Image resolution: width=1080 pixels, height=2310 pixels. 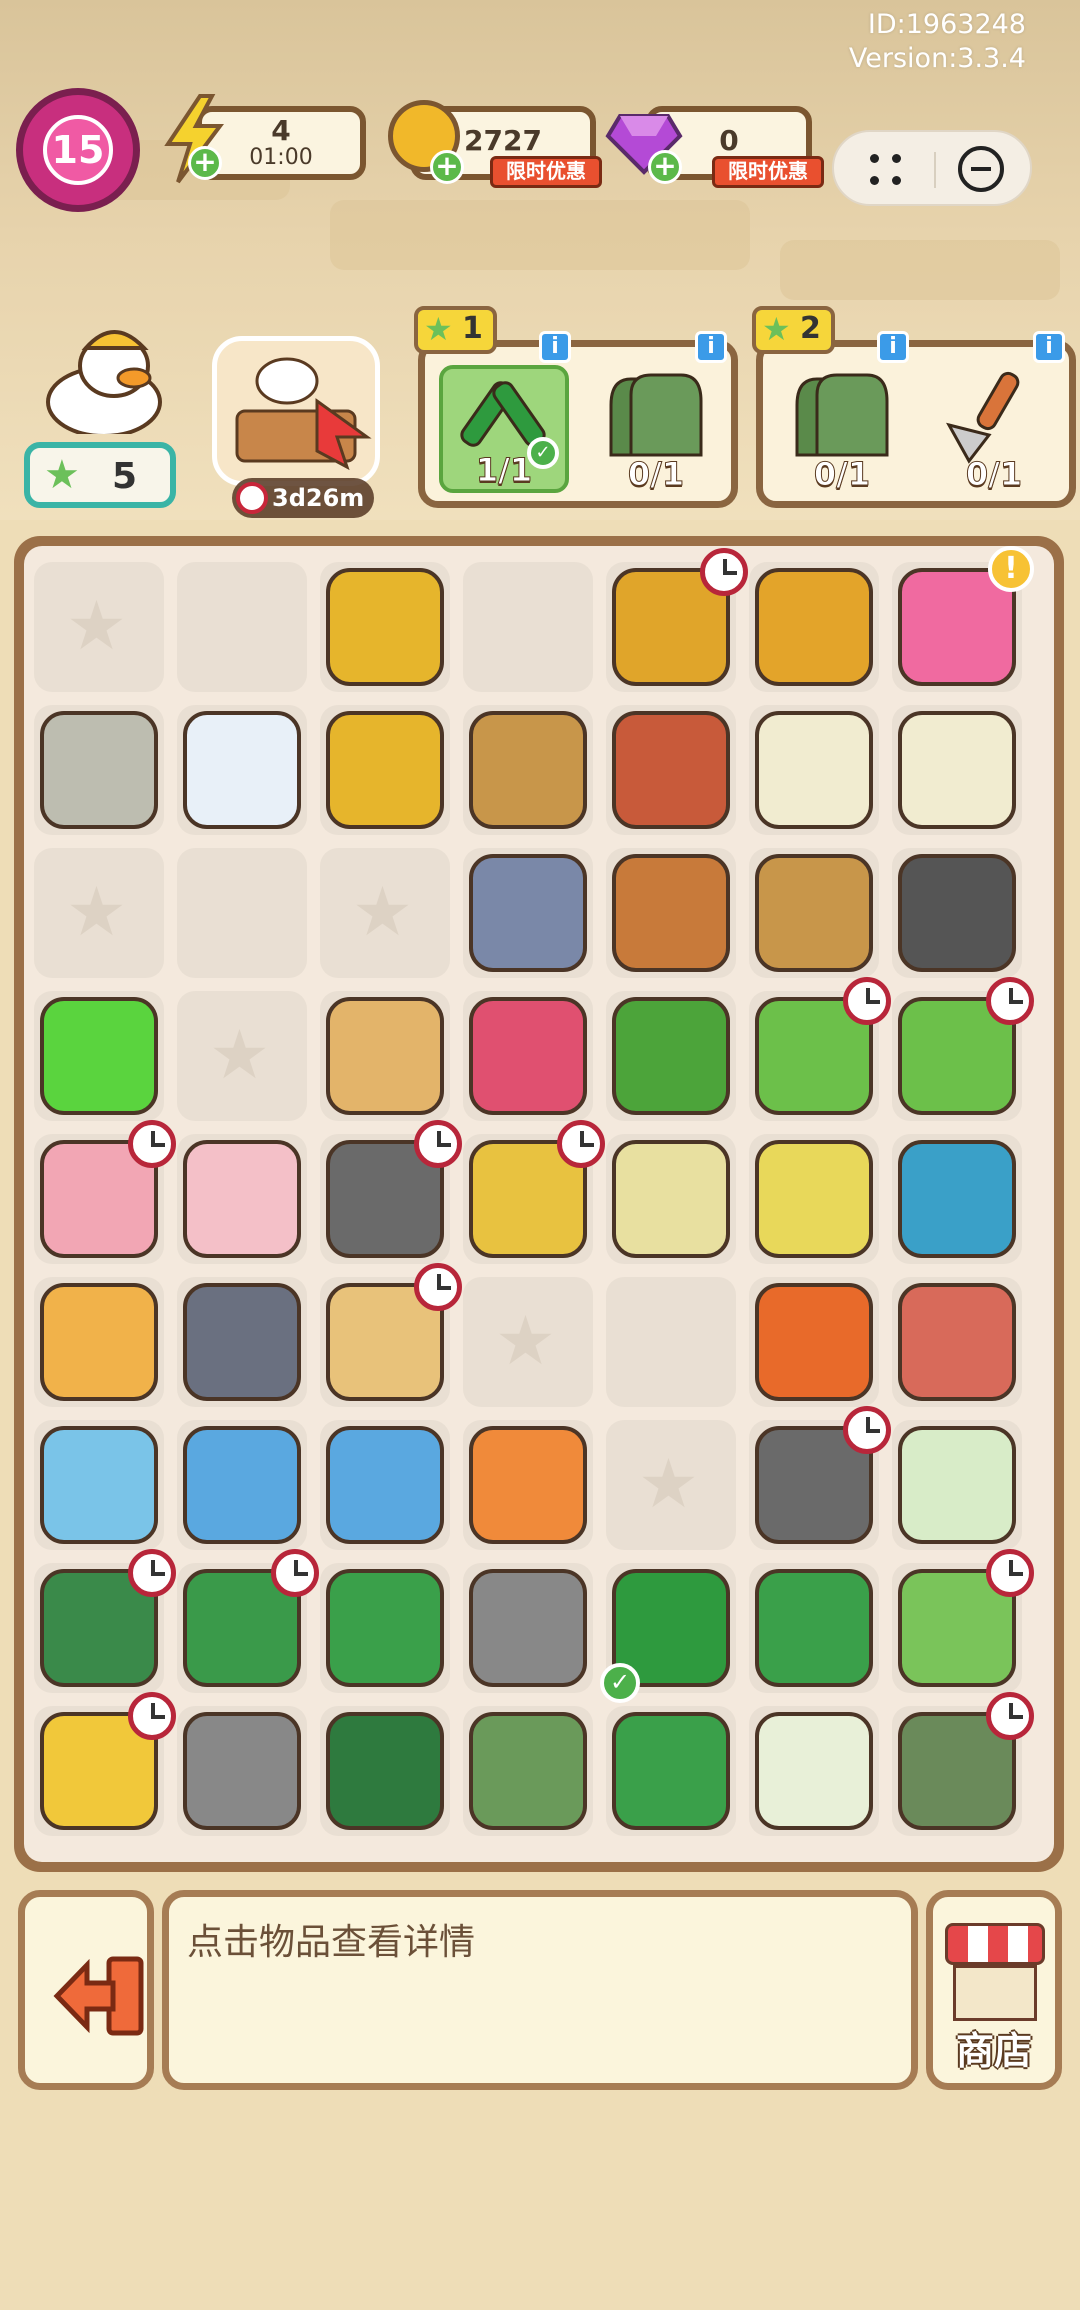 I want to click on event-bakery-button, so click(x=296, y=411).